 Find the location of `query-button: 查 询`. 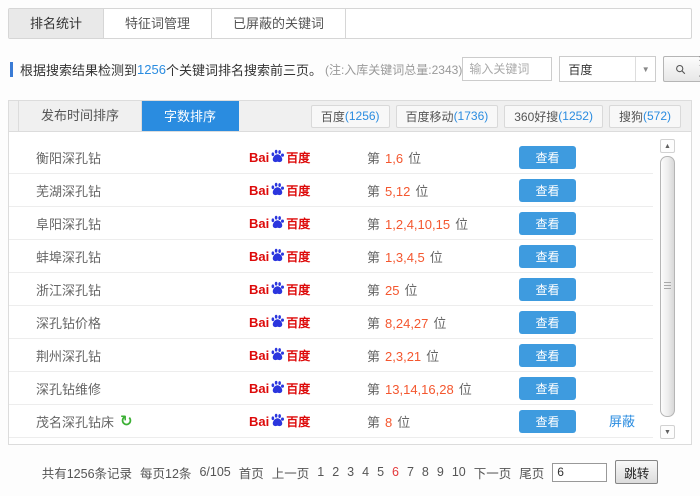

query-button: 查 询 is located at coordinates (681, 69).